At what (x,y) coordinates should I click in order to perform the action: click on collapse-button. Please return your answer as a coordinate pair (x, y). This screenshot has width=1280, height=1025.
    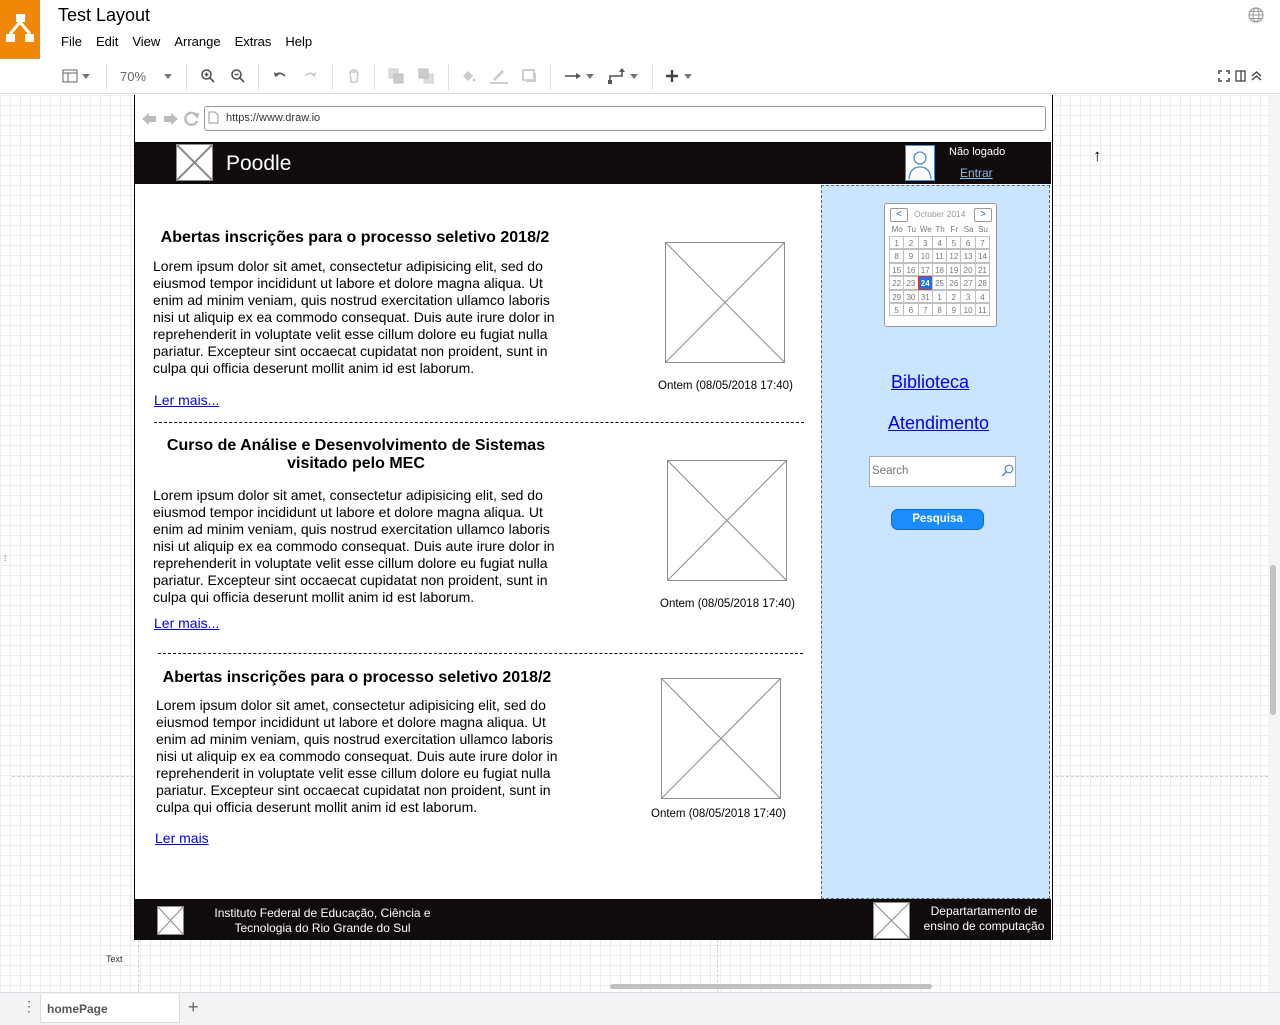
    Looking at the image, I should click on (1256, 76).